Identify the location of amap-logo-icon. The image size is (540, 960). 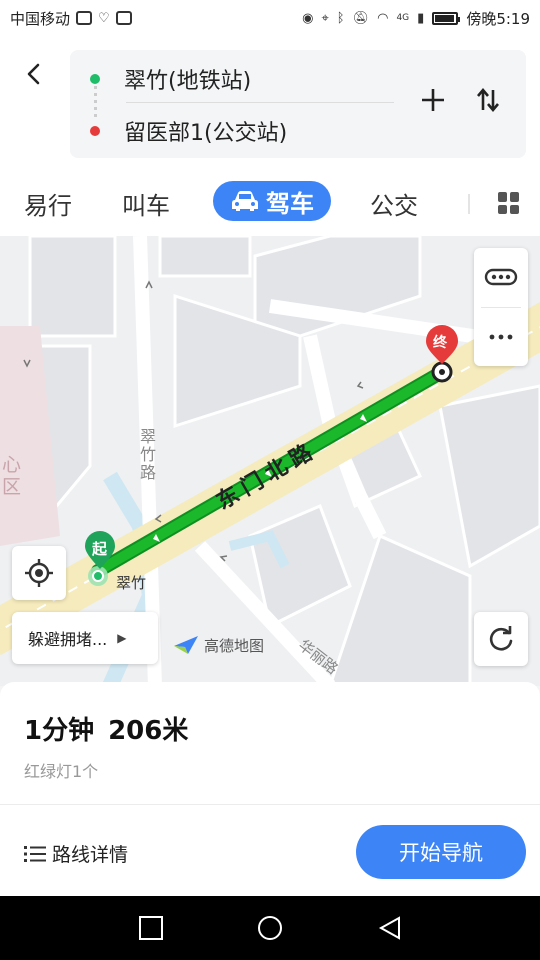
(186, 645).